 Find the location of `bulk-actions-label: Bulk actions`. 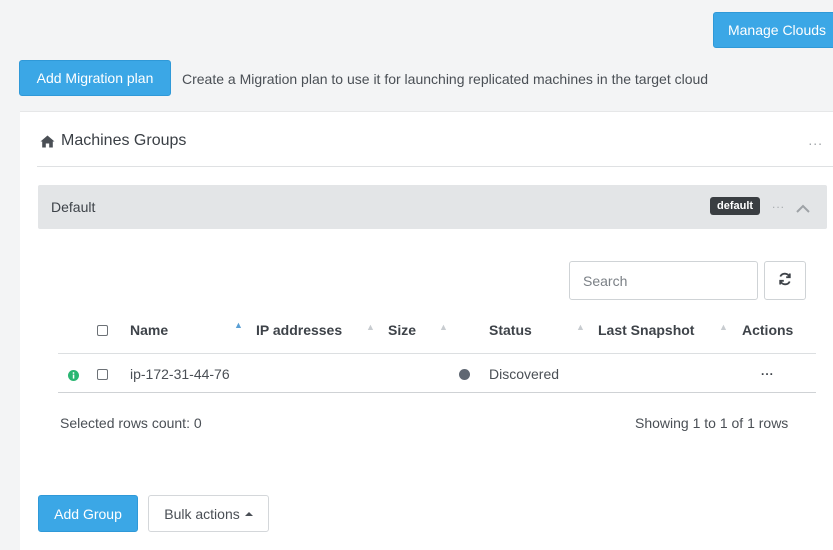

bulk-actions-label: Bulk actions is located at coordinates (202, 513).